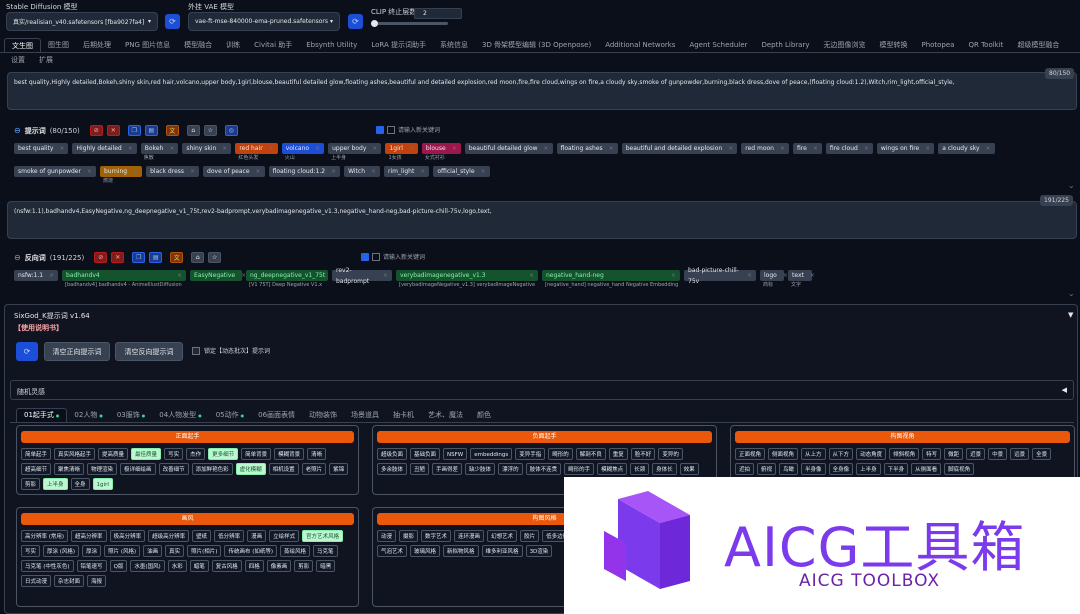 Image resolution: width=1080 pixels, height=614 pixels. I want to click on refresh-tags-button: ⟳, so click(27, 351).